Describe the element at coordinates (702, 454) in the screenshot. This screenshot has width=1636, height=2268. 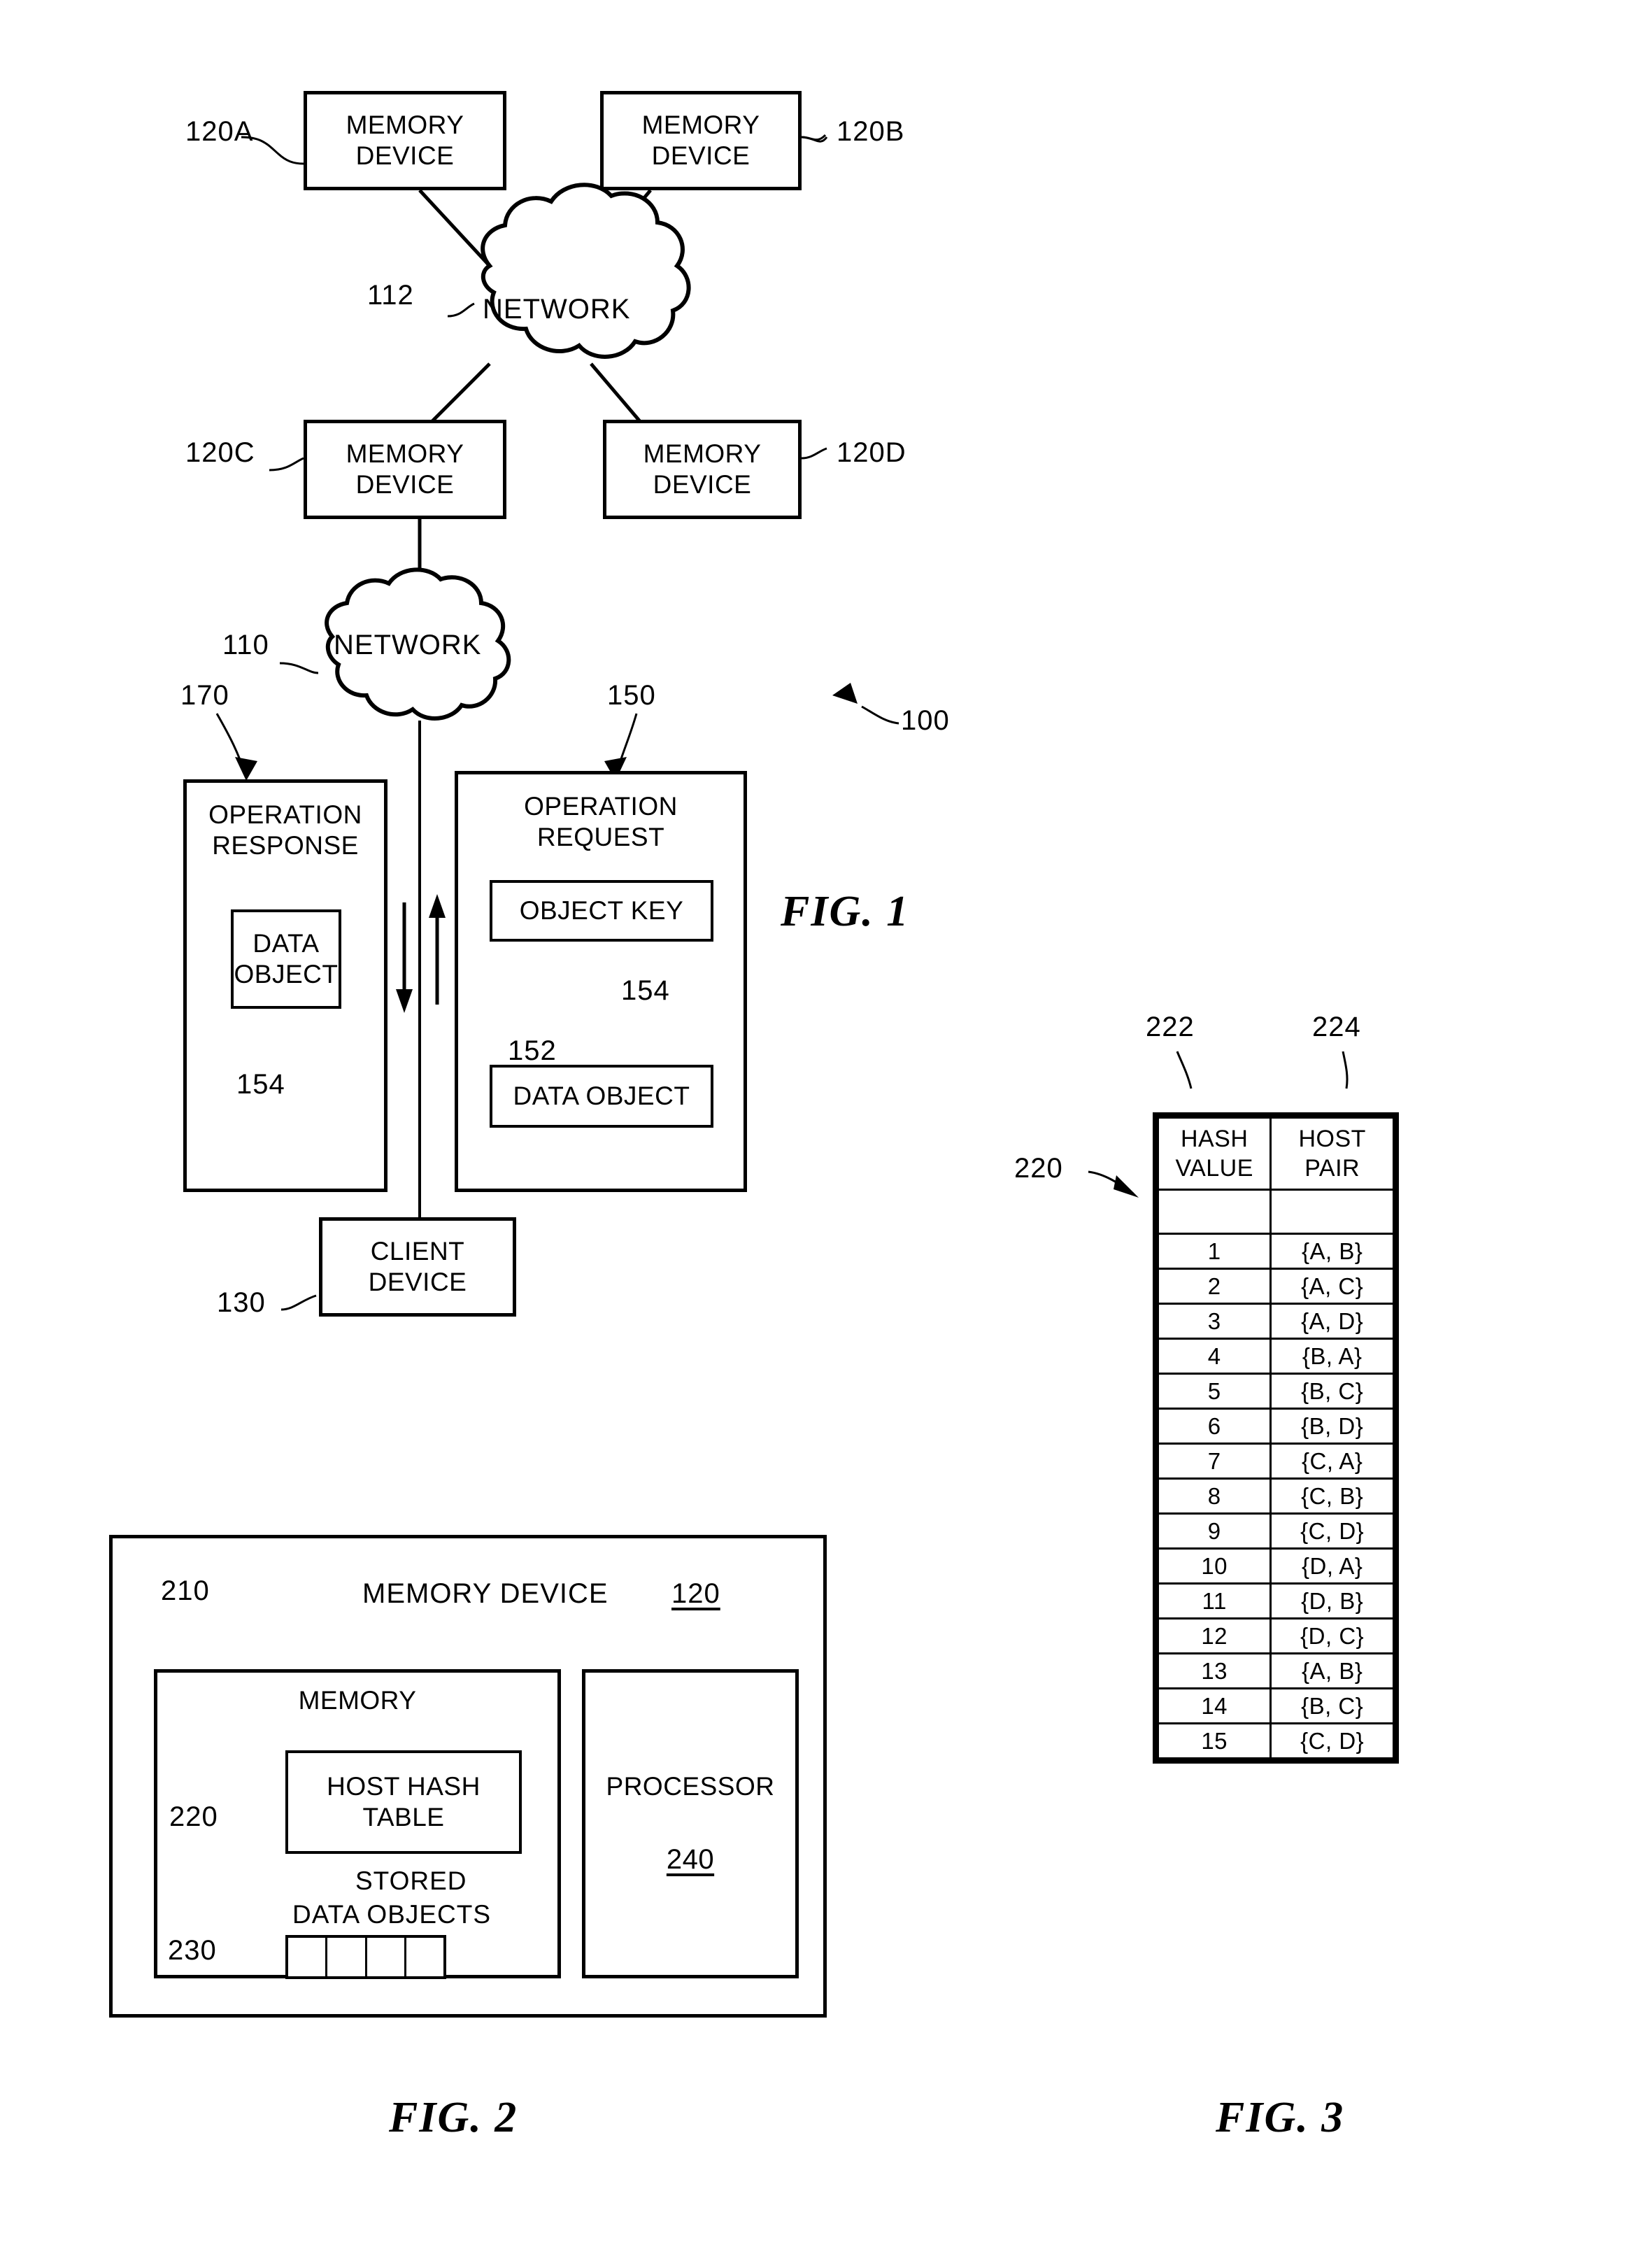
I see `memory-device-120d-line1: MEMORY` at that location.